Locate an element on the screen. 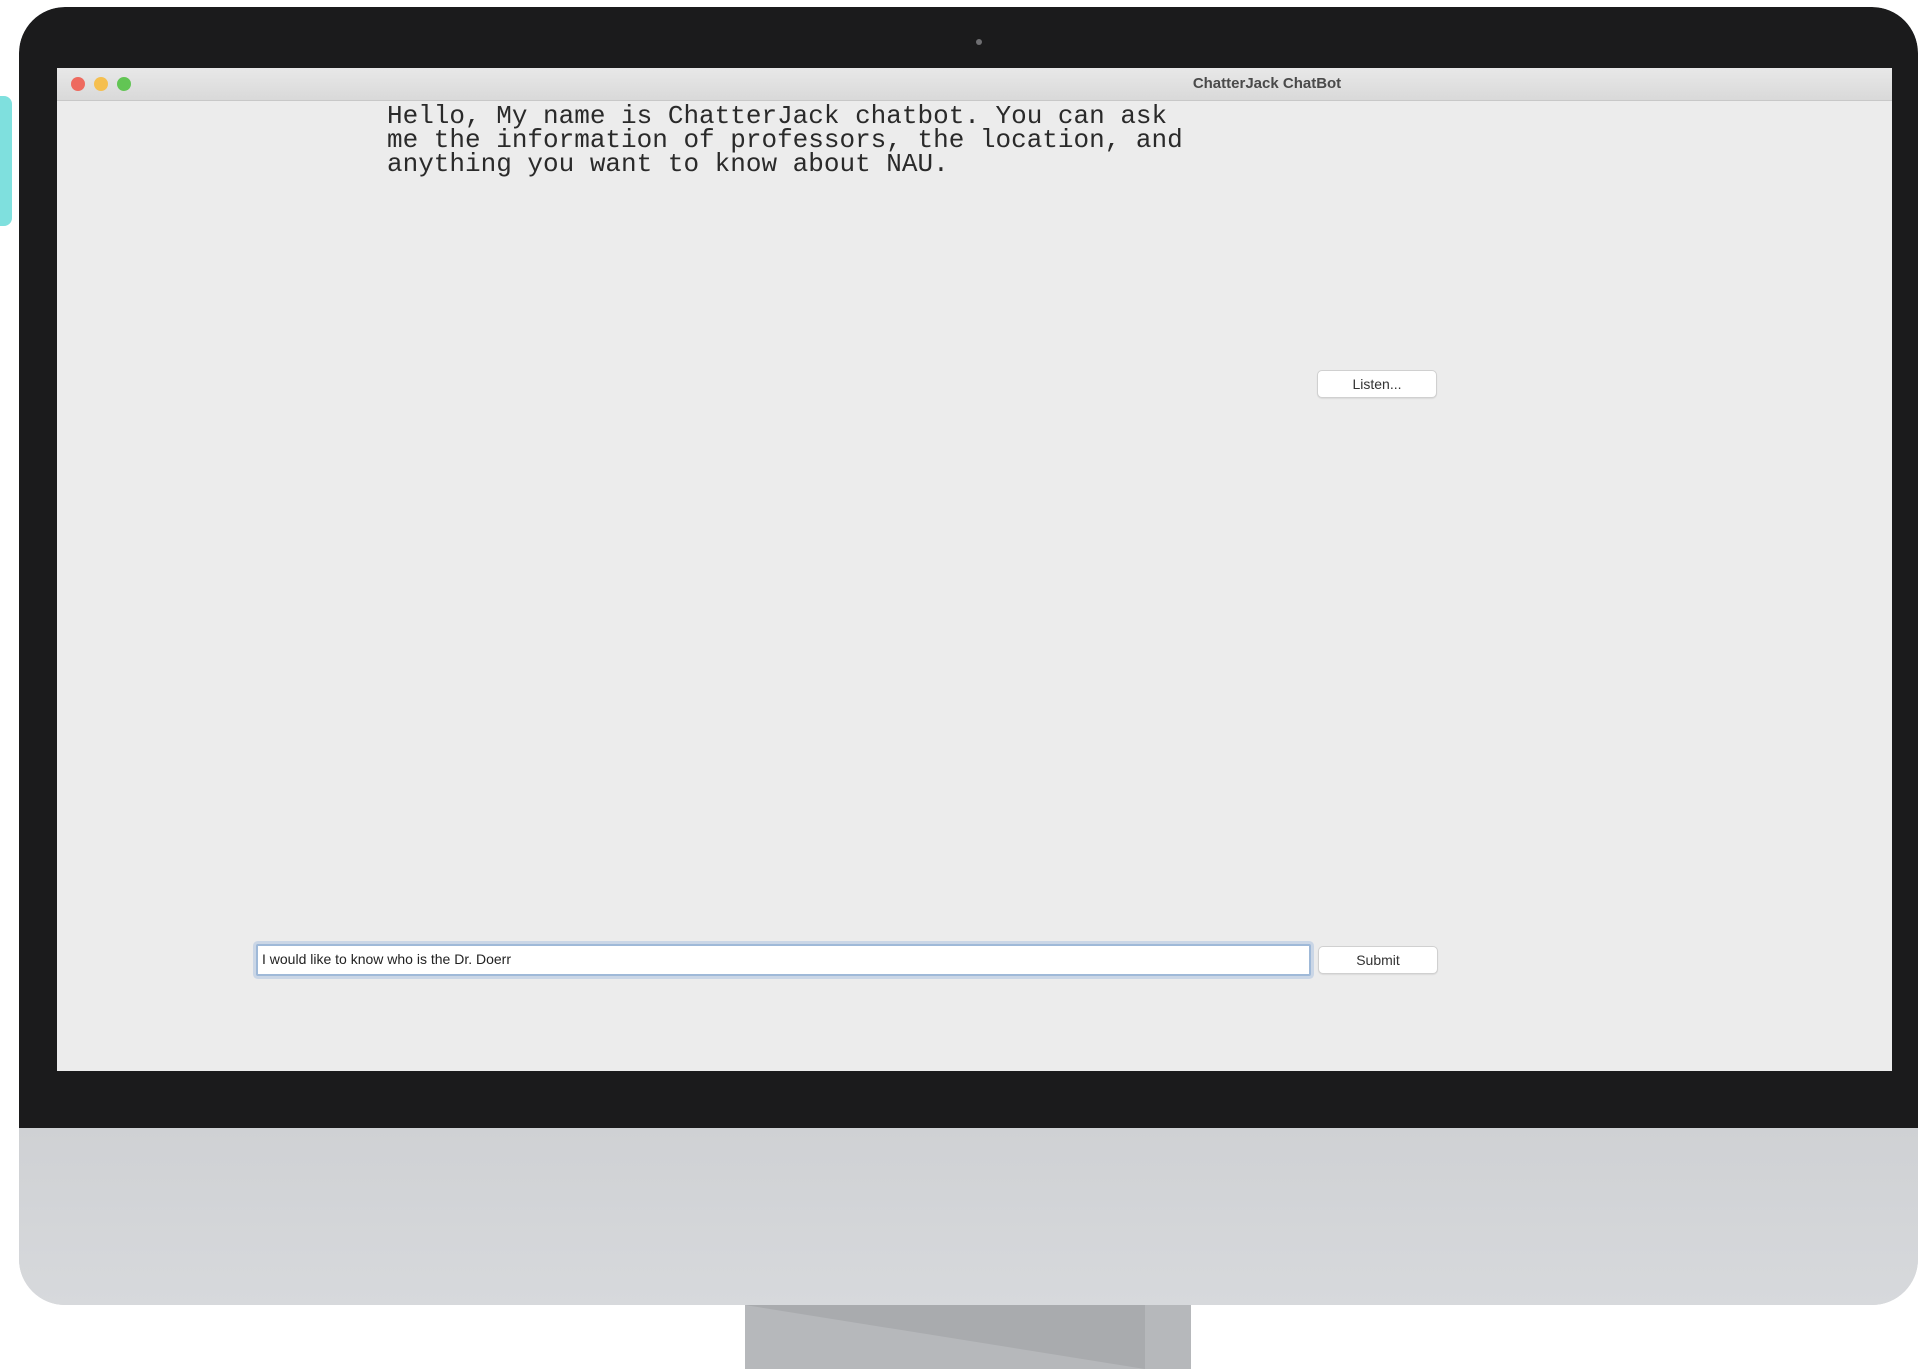 This screenshot has width=1918, height=1369. camera-icon is located at coordinates (979, 42).